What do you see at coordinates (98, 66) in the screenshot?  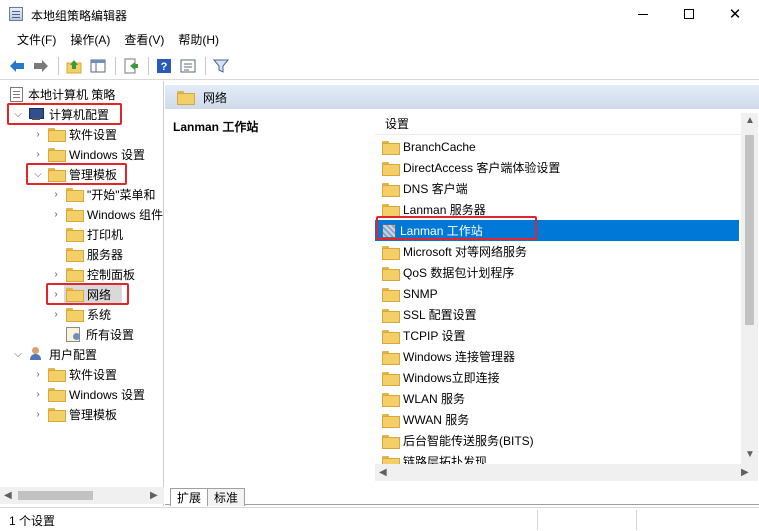 I see `show-hide-tree-button` at bounding box center [98, 66].